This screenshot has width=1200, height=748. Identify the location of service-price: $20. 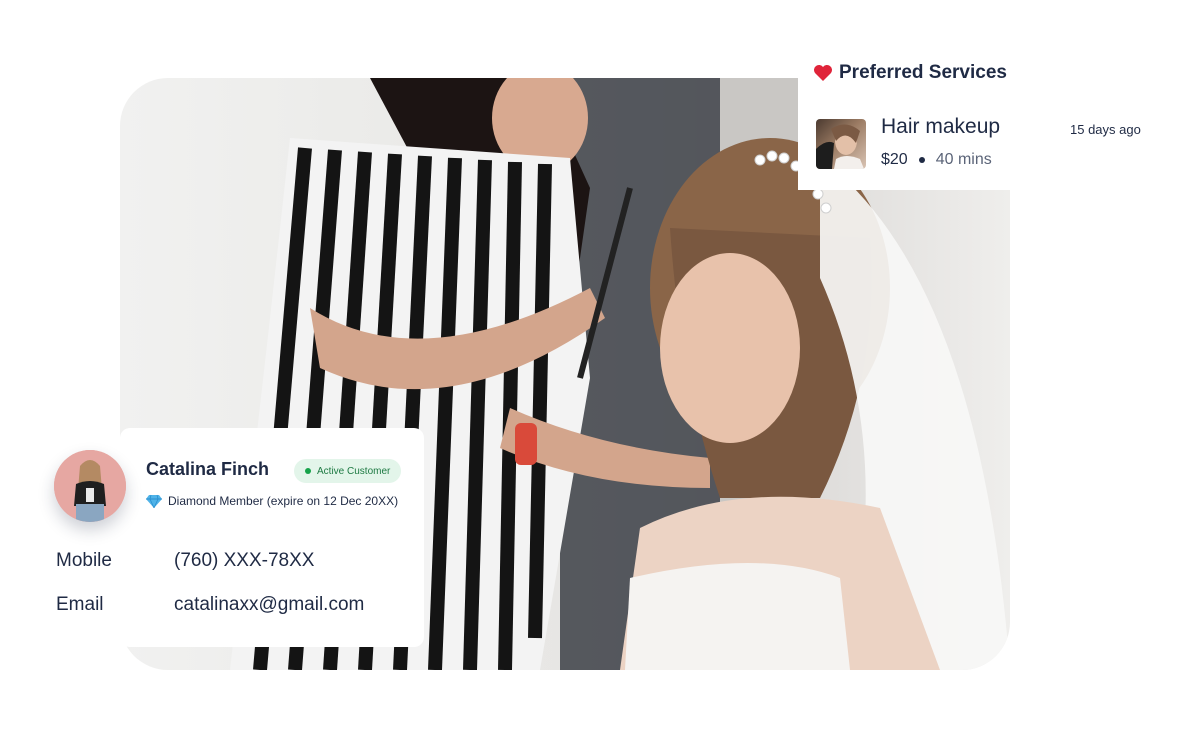
(894, 159).